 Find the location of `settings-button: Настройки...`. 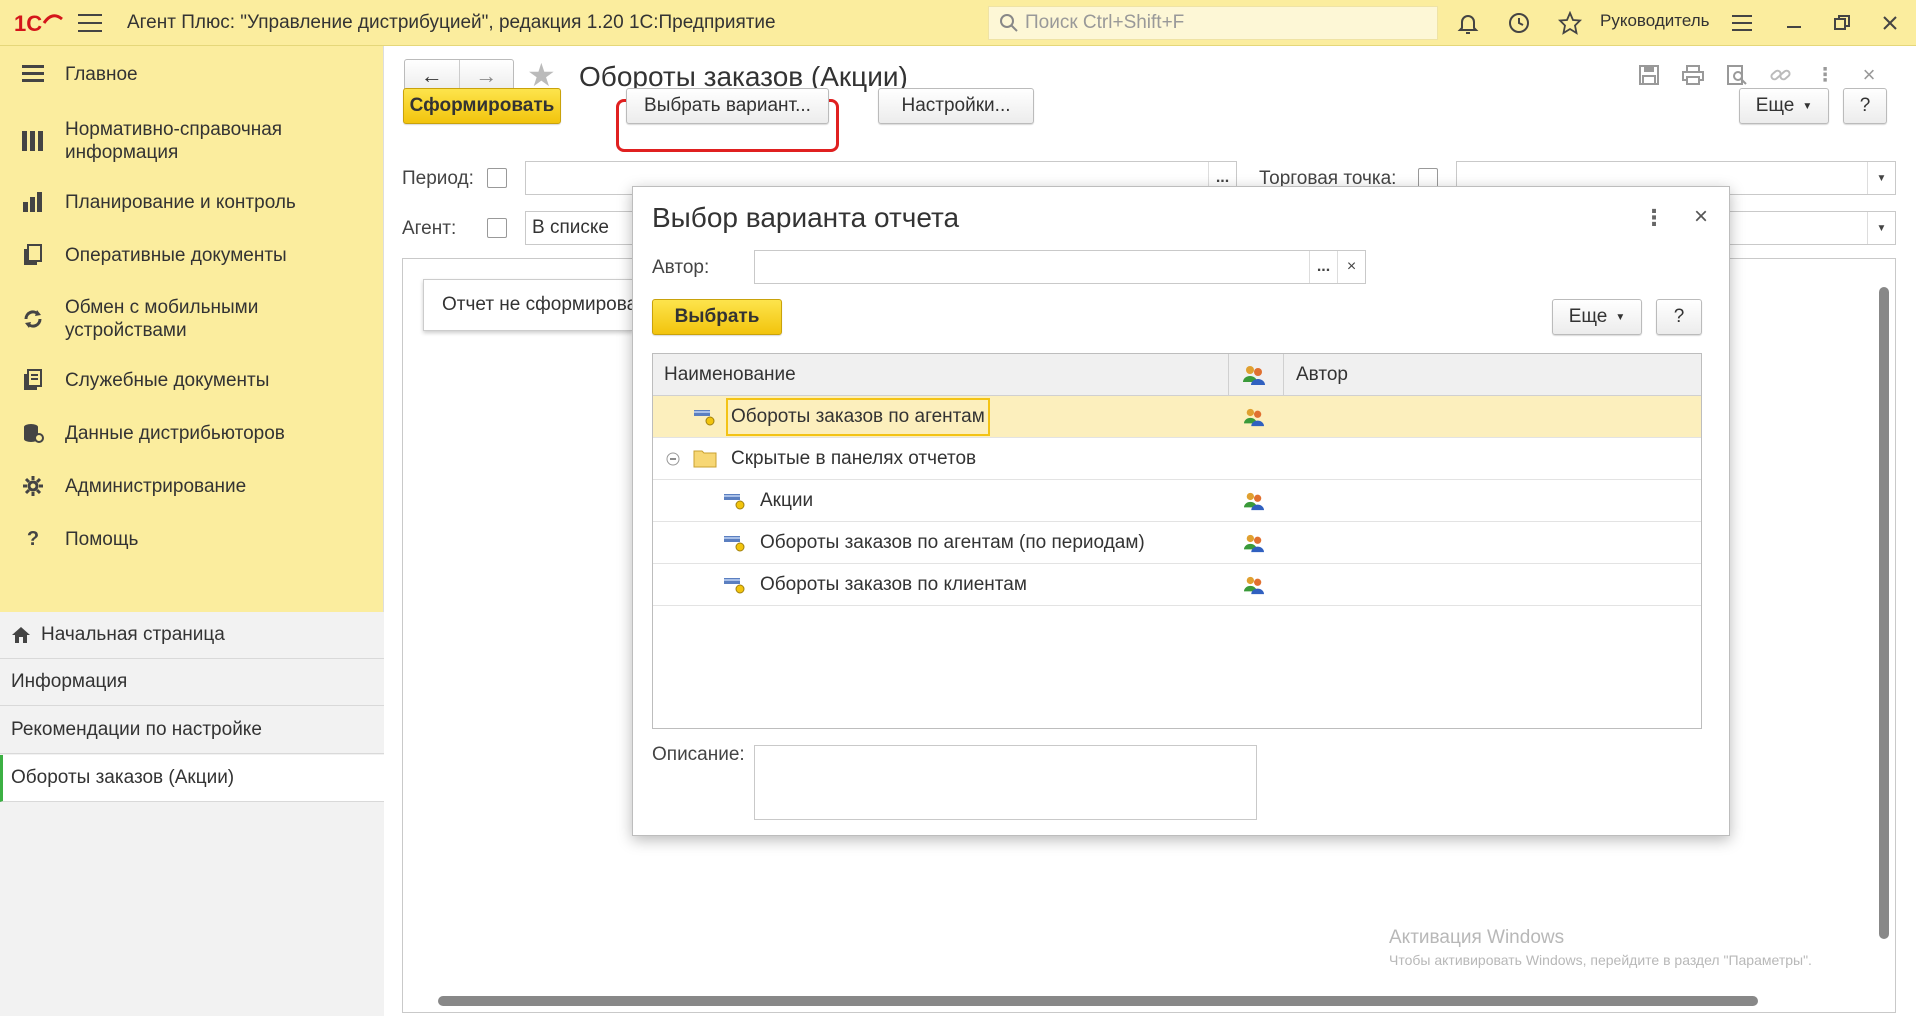

settings-button: Настройки... is located at coordinates (956, 106).